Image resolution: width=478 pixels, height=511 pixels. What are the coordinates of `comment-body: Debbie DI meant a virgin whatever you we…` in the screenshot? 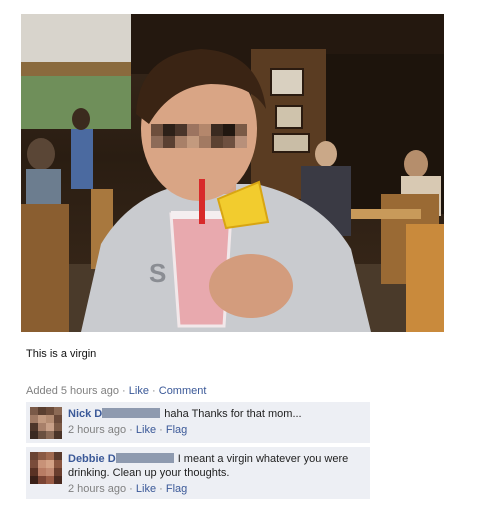 It's located at (216, 474).